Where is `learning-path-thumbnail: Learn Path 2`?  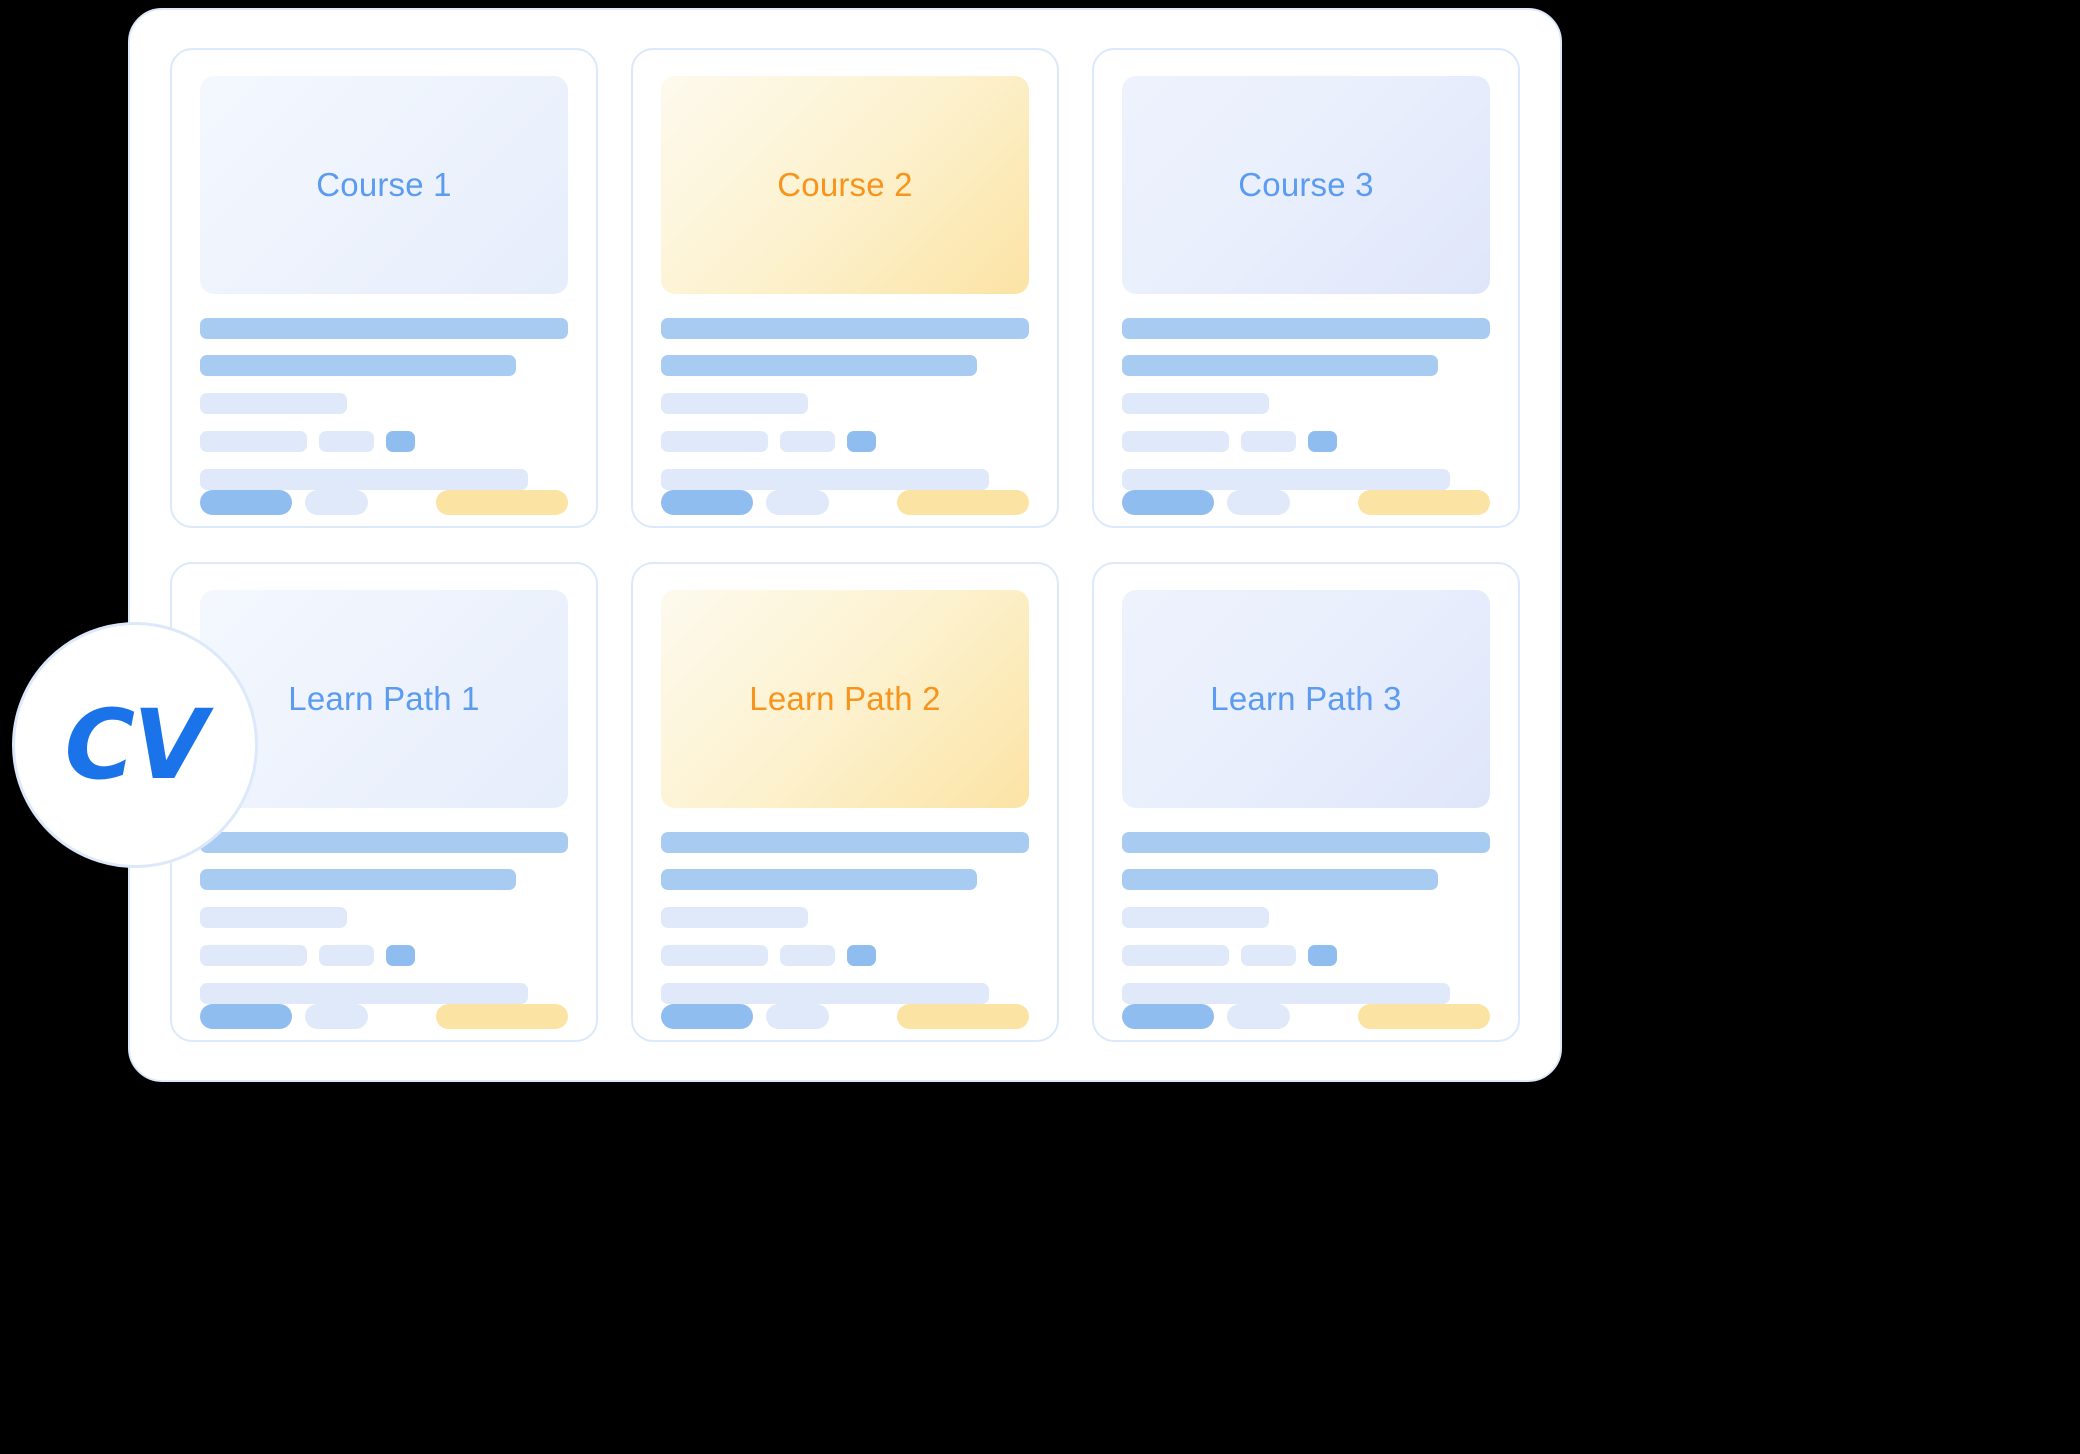
learning-path-thumbnail: Learn Path 2 is located at coordinates (845, 699).